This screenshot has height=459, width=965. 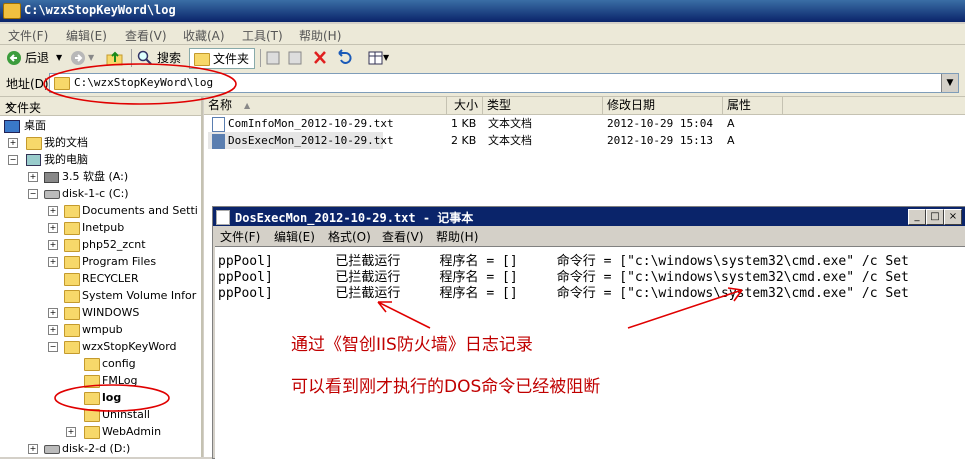 What do you see at coordinates (935, 217) in the screenshot?
I see `maximize-icon: □` at bounding box center [935, 217].